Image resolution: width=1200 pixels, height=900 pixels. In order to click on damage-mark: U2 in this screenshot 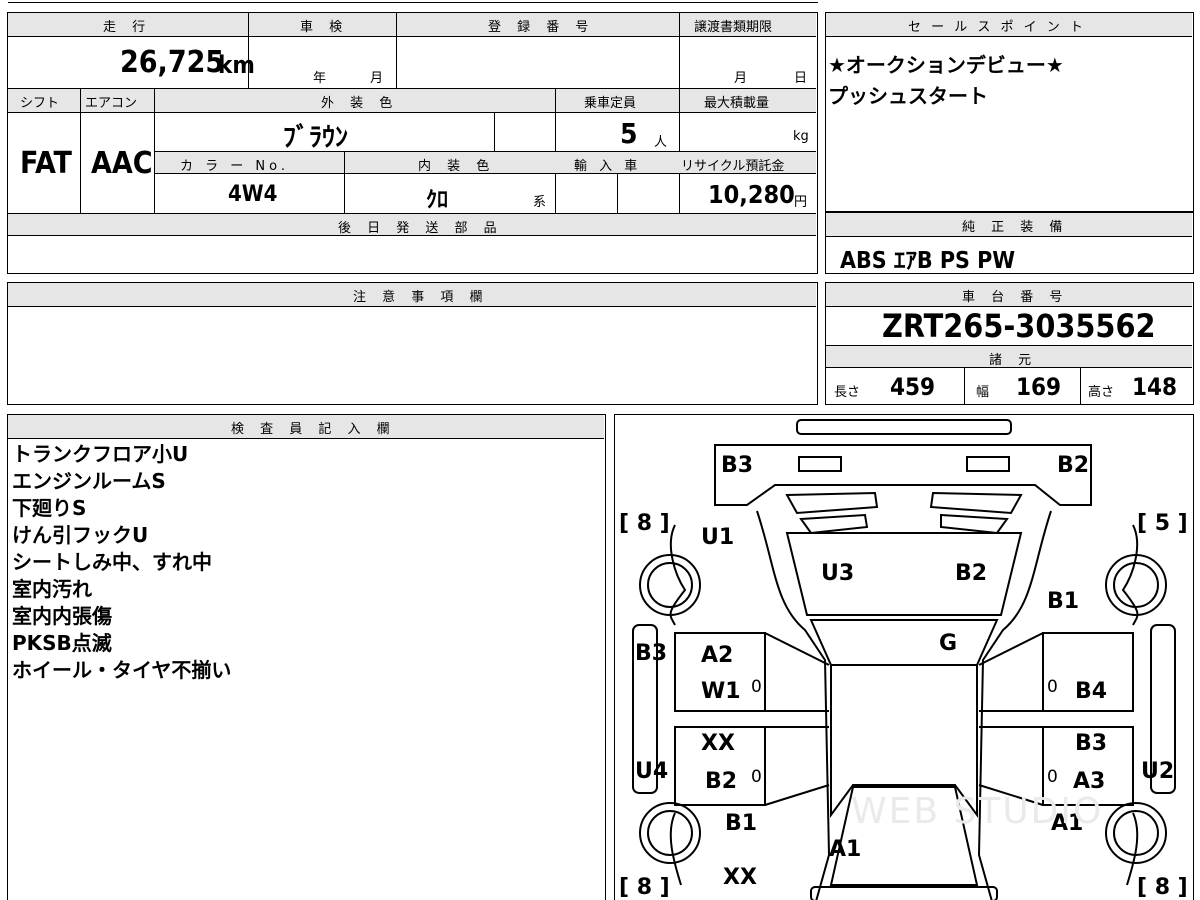, I will do `click(1158, 771)`.